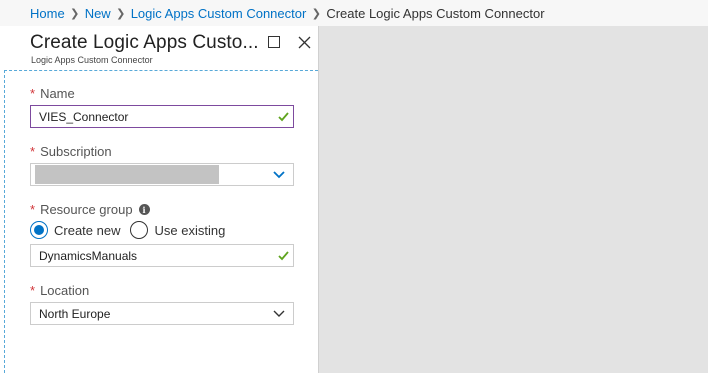 This screenshot has height=373, width=708. I want to click on maximize-icon, so click(274, 42).